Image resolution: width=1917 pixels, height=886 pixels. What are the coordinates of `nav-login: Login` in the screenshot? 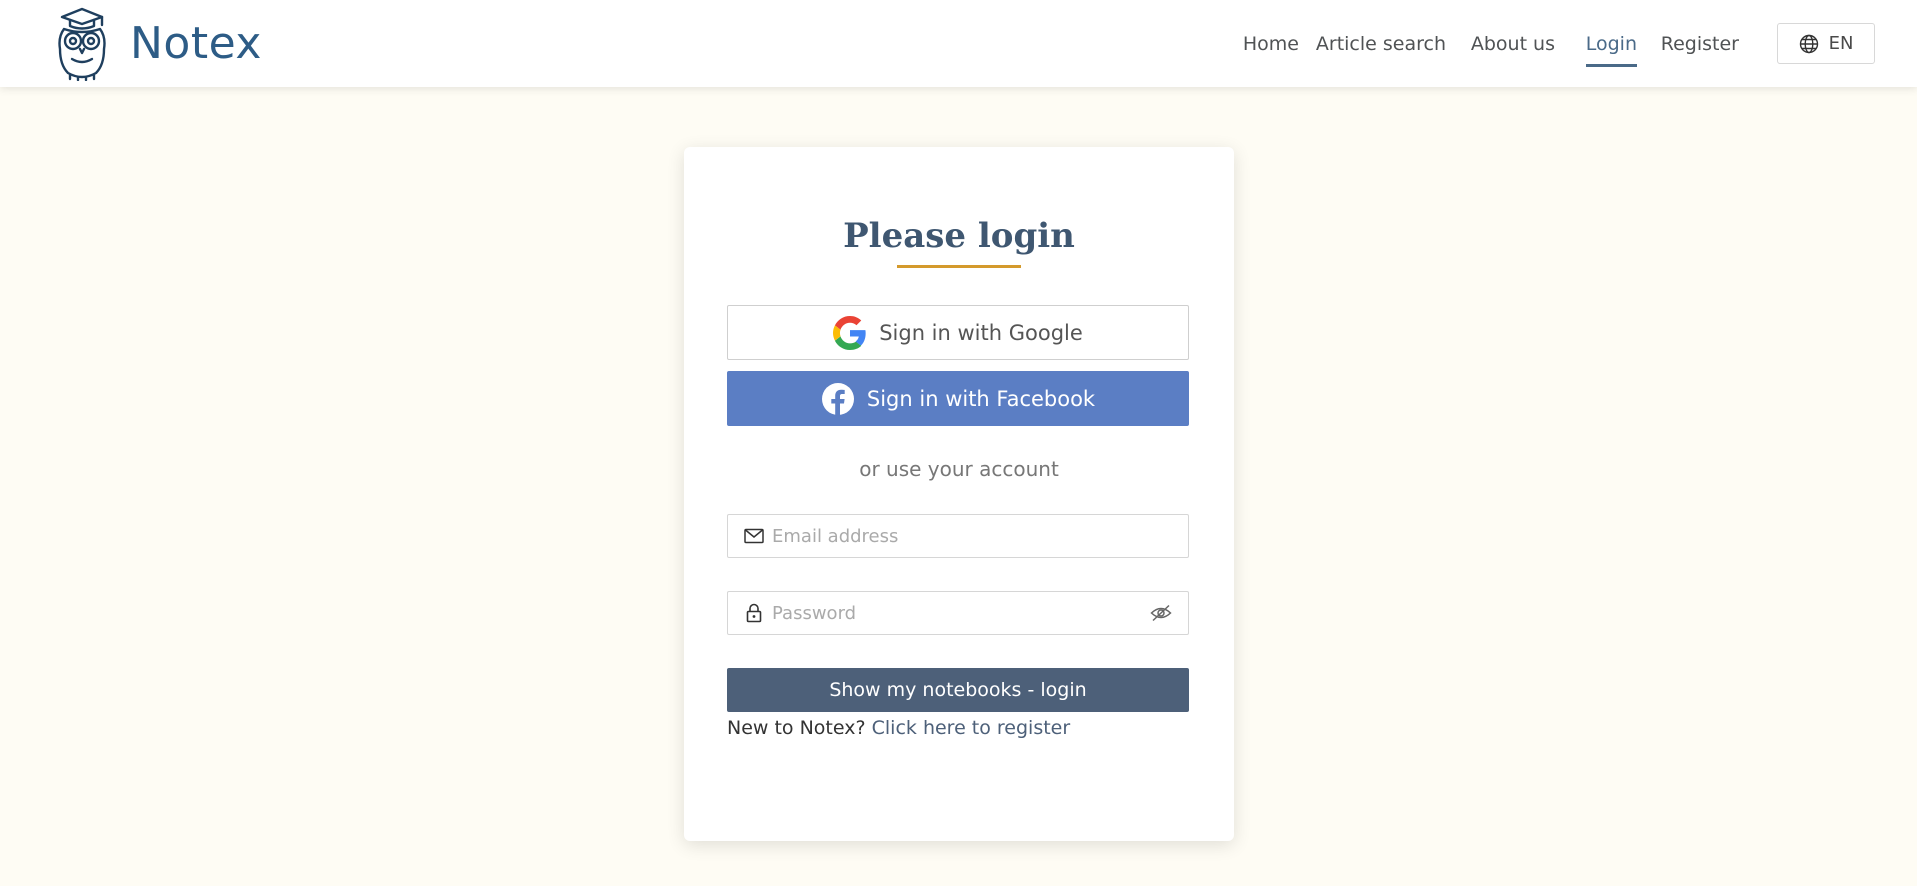 It's located at (1611, 48).